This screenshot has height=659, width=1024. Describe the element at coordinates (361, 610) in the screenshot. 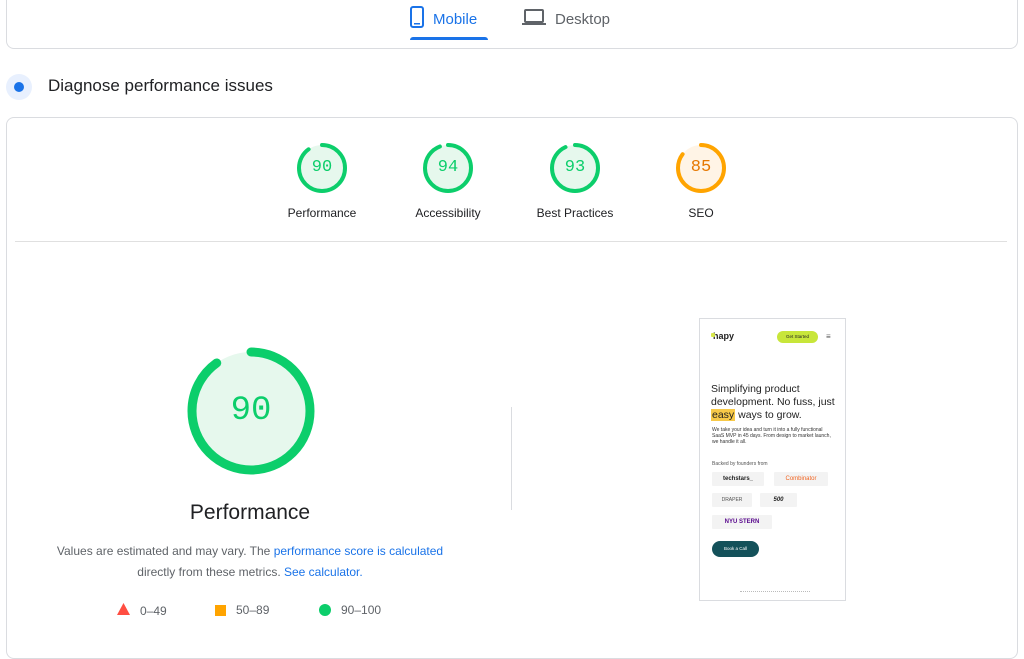

I see `legend-label: 90–100` at that location.